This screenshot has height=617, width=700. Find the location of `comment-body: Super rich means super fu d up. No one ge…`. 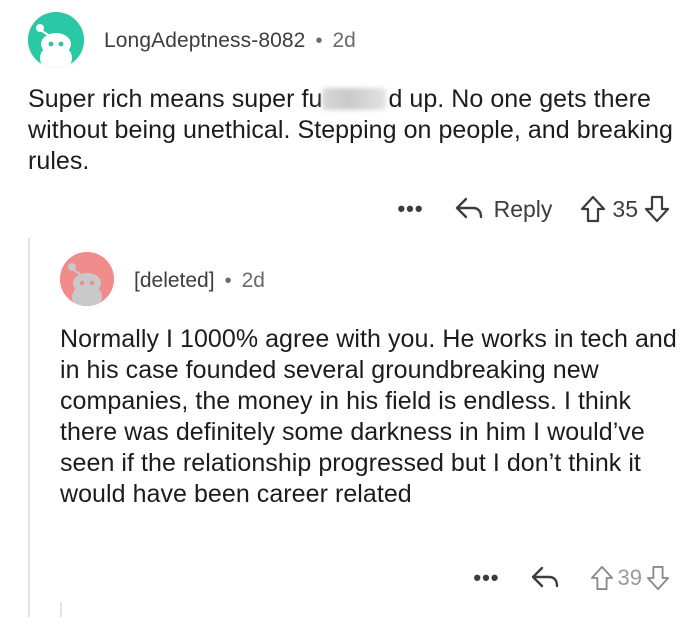

comment-body: Super rich means super fu d up. No one ge… is located at coordinates (353, 130).